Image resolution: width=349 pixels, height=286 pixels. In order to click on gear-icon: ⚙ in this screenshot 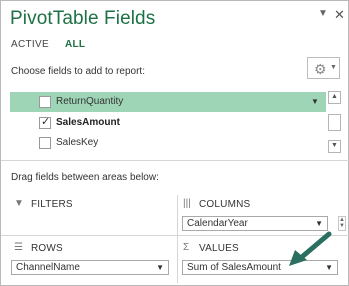, I will do `click(320, 69)`.